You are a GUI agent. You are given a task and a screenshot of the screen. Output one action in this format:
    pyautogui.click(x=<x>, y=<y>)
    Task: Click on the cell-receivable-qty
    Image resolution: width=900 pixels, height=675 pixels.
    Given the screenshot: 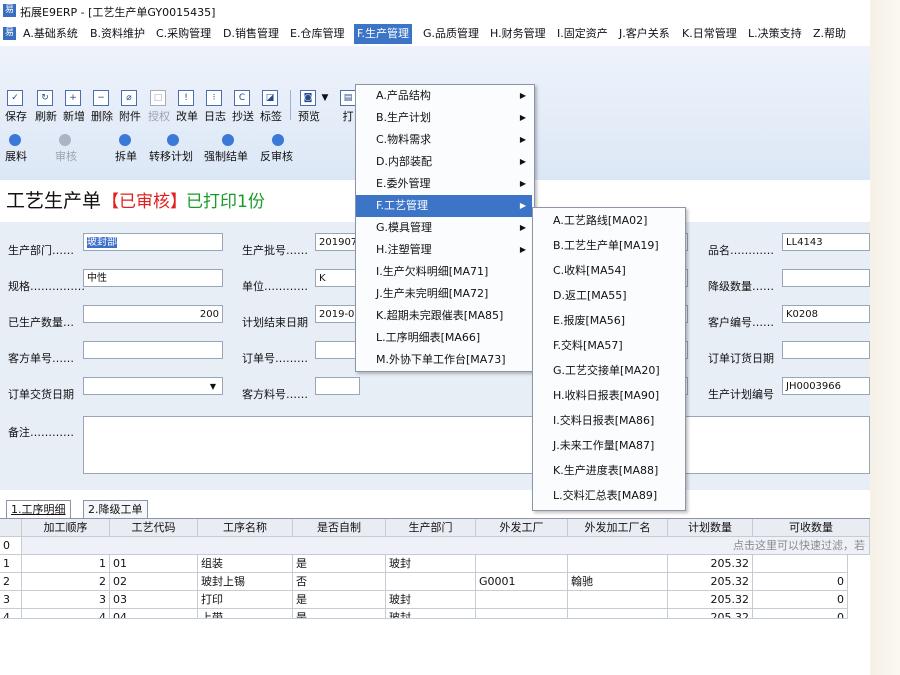 What is the action you would take?
    pyautogui.click(x=800, y=564)
    